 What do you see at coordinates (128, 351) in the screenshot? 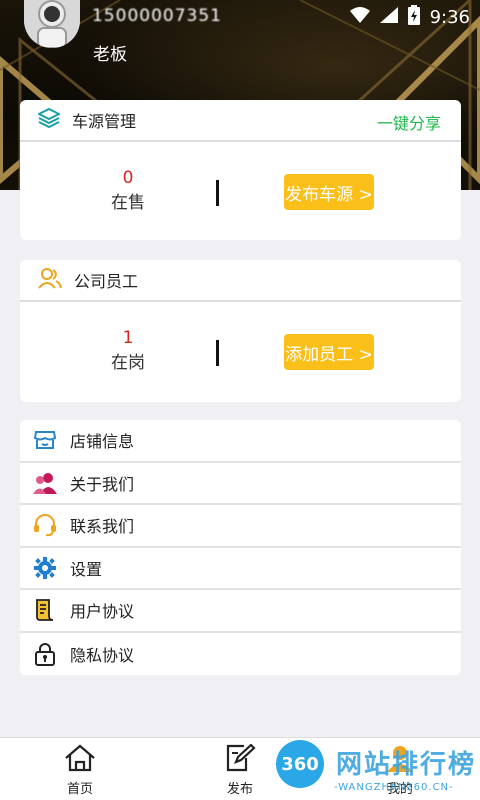
I see `on-duty-stat: 1 在岗` at bounding box center [128, 351].